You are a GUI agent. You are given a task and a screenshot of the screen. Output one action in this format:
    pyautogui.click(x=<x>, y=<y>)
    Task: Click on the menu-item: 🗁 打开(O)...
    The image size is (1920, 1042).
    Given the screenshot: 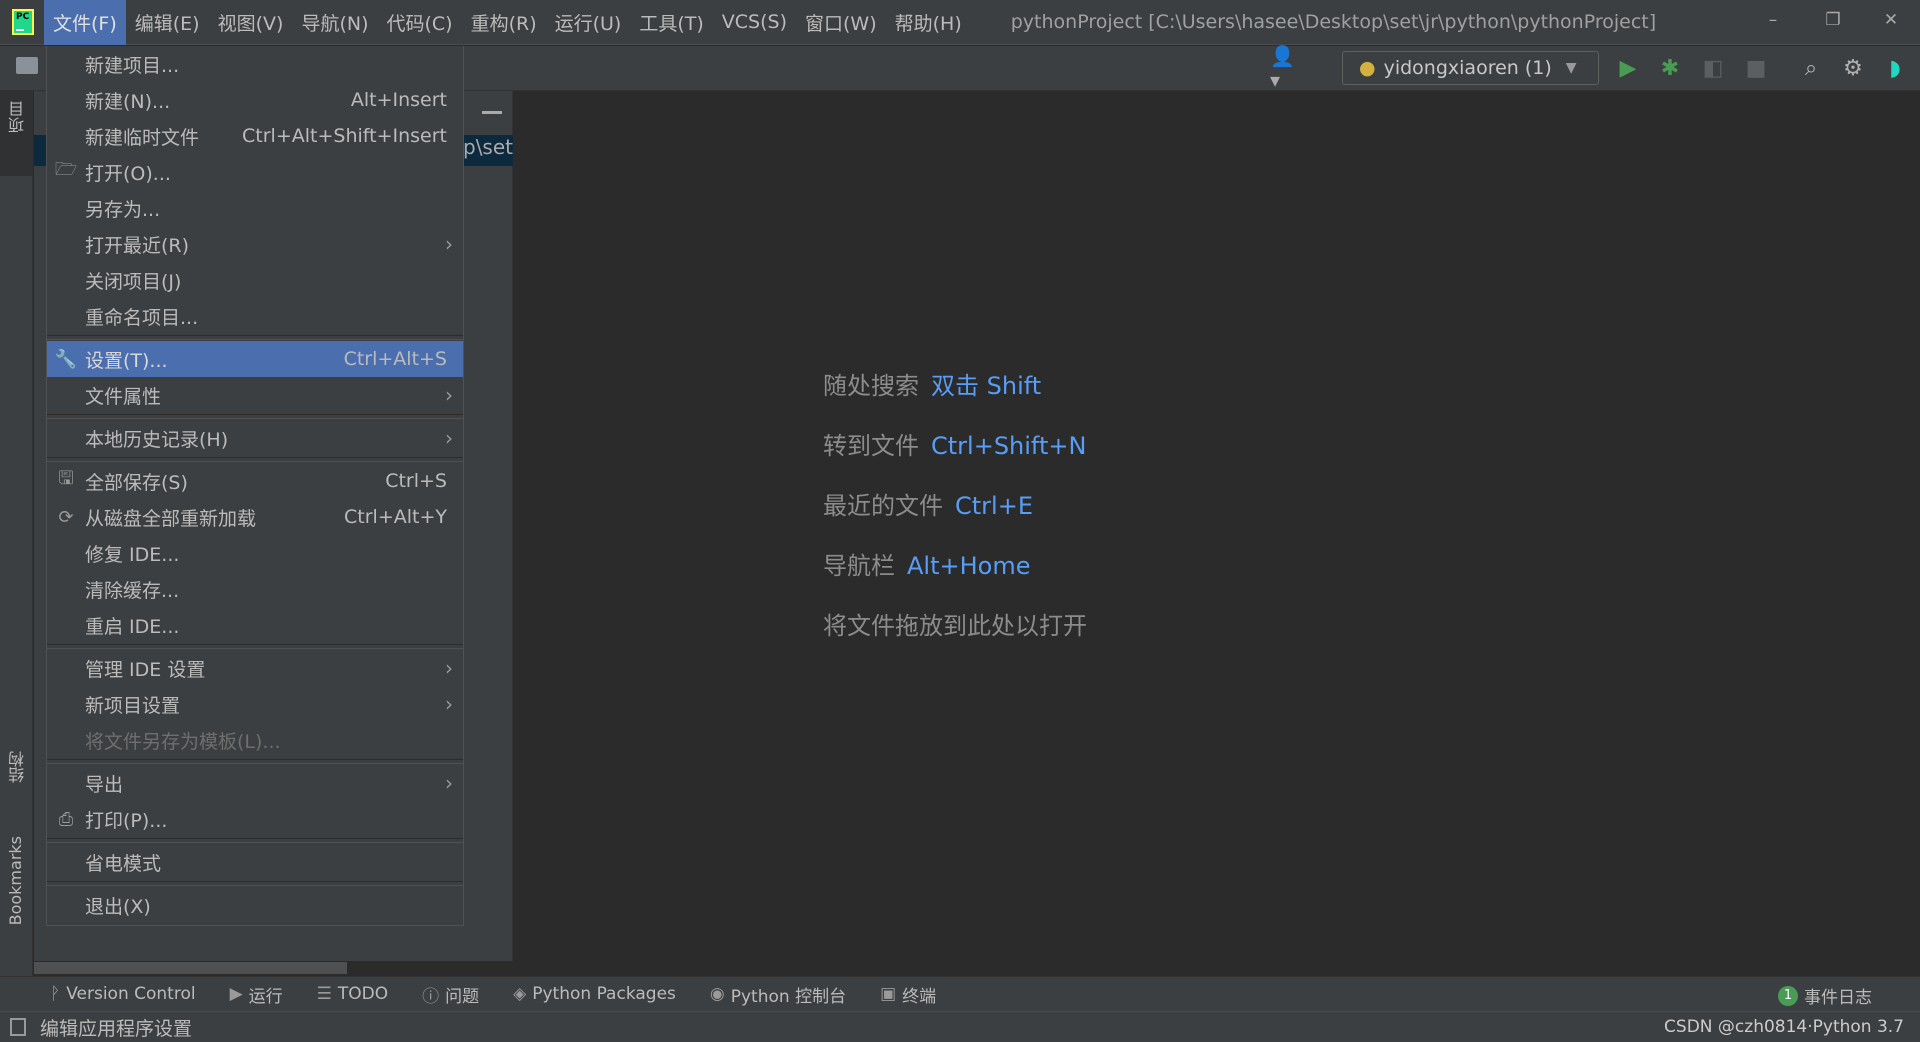 What is the action you would take?
    pyautogui.click(x=255, y=172)
    